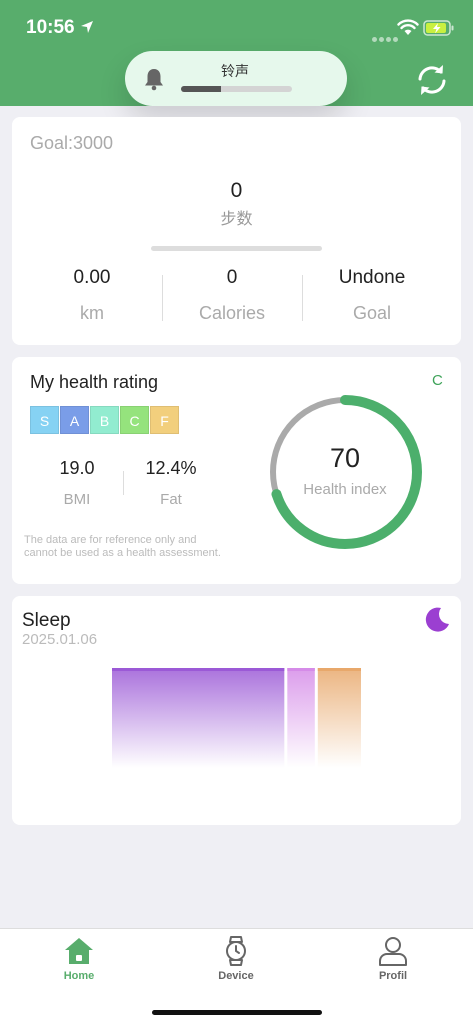  I want to click on grade-scale: SABCF, so click(105, 420).